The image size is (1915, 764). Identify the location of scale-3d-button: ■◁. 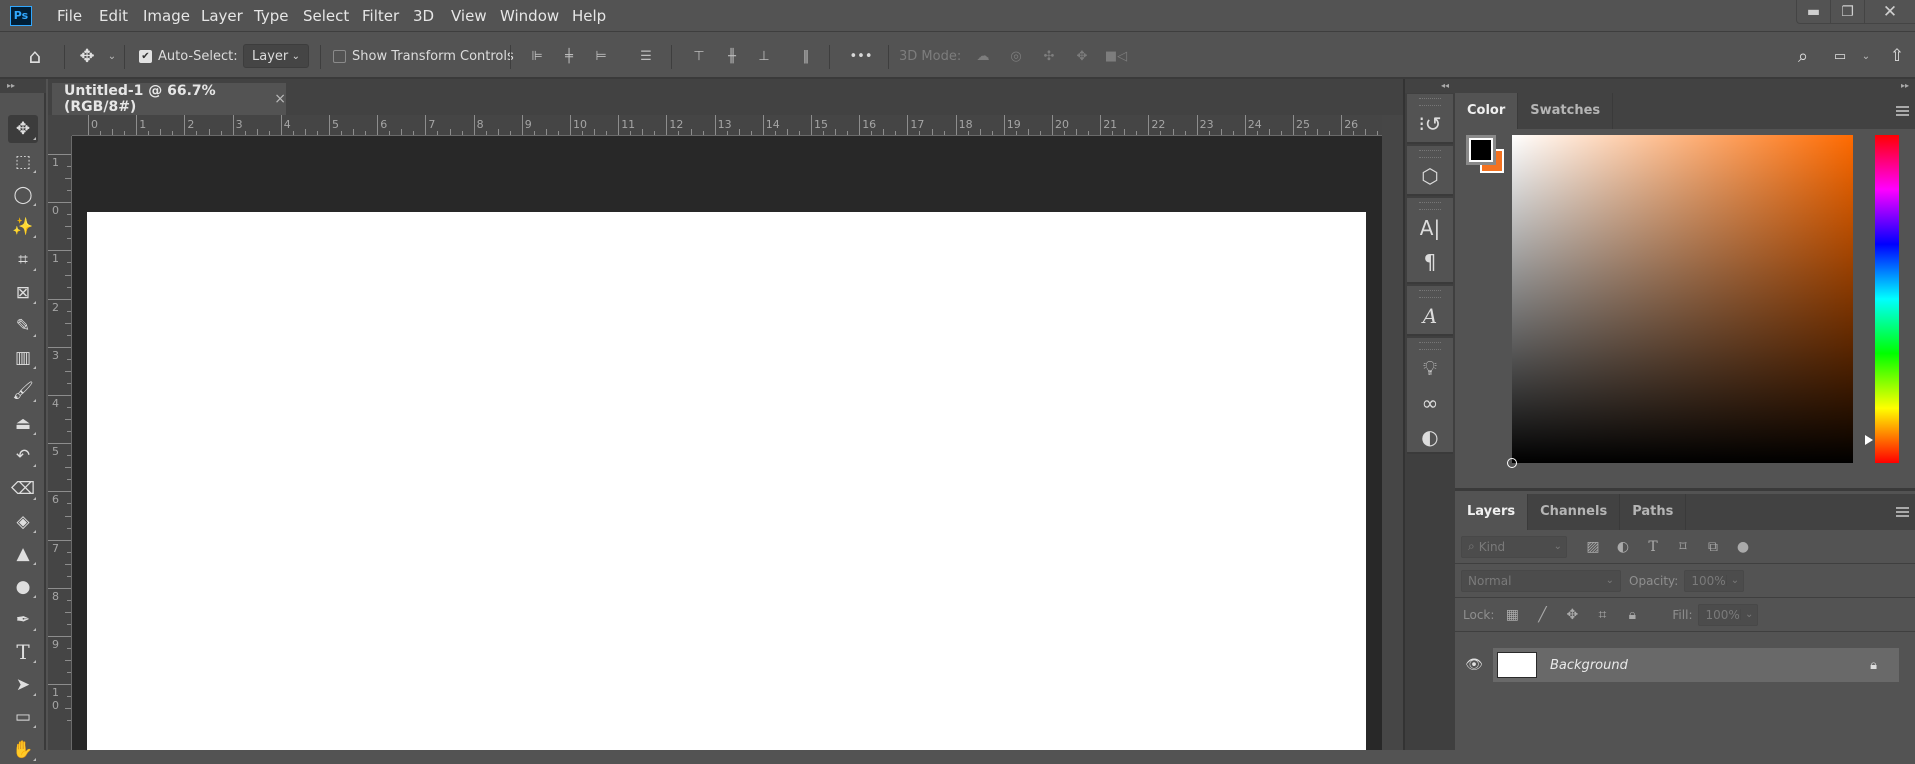
(1116, 56).